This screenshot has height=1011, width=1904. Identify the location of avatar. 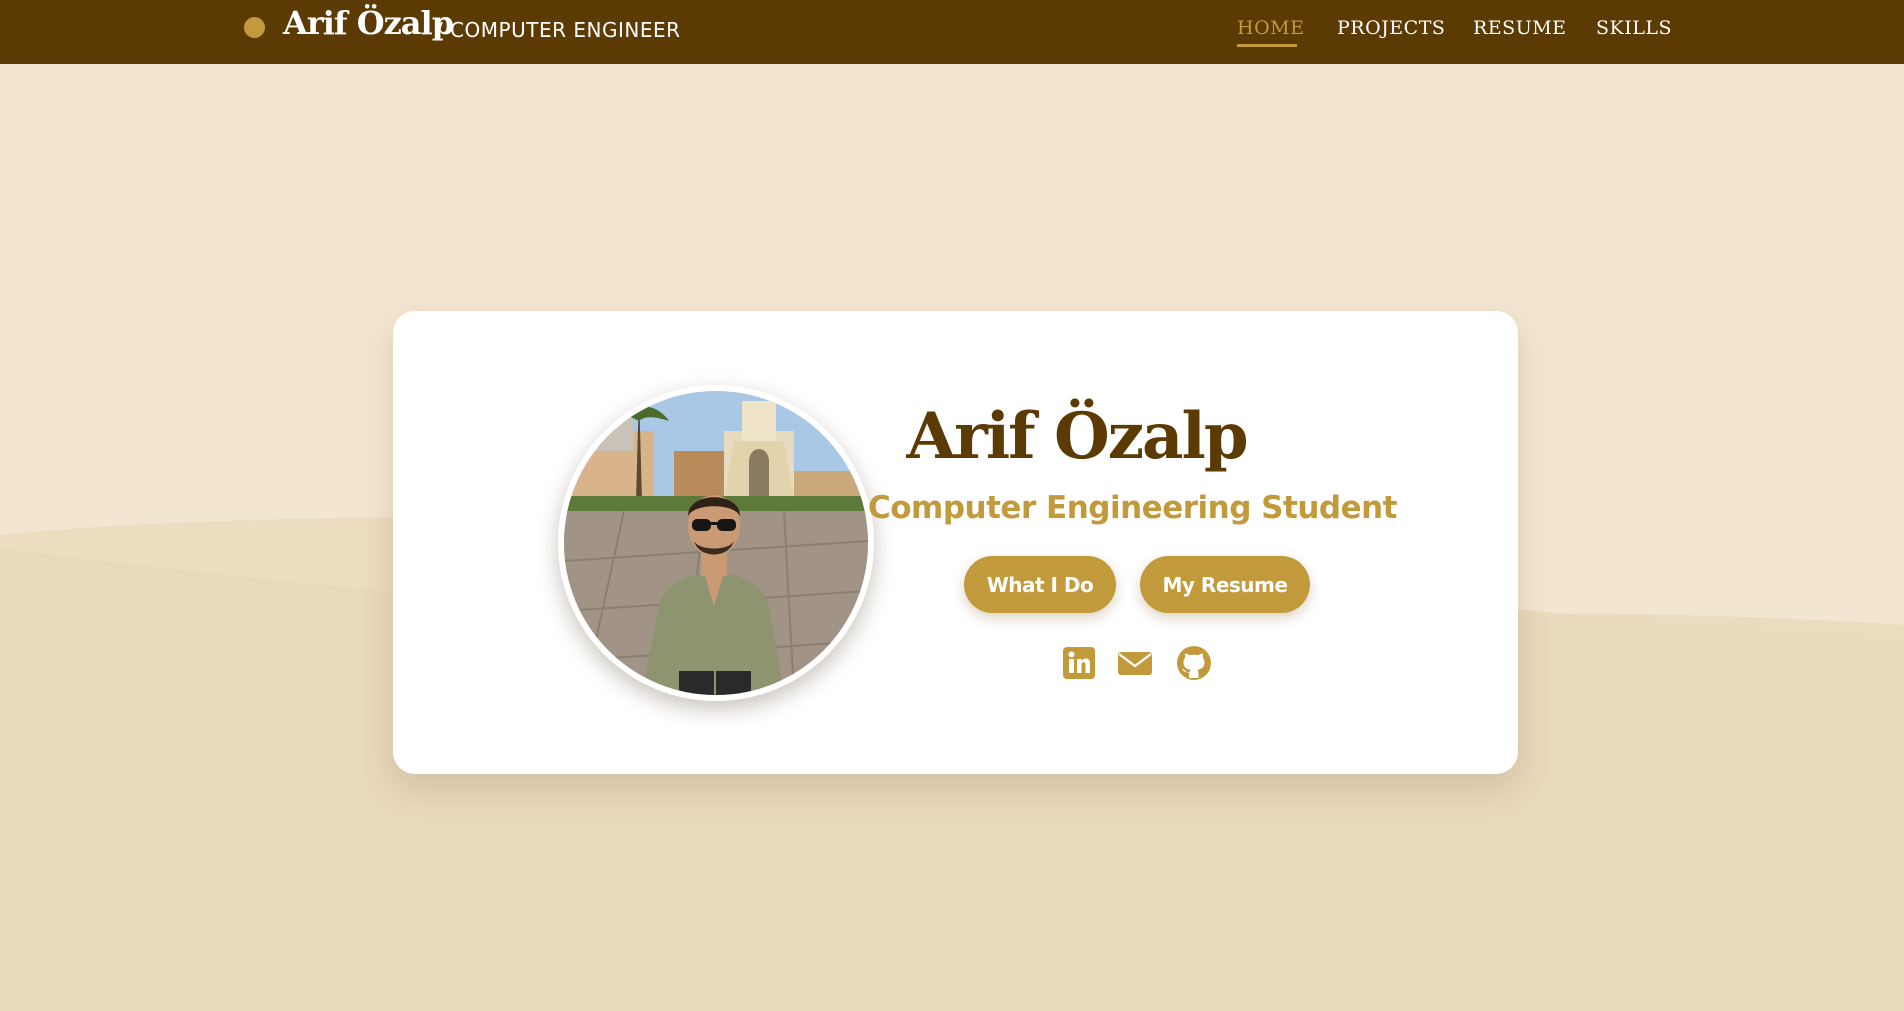
(716, 543).